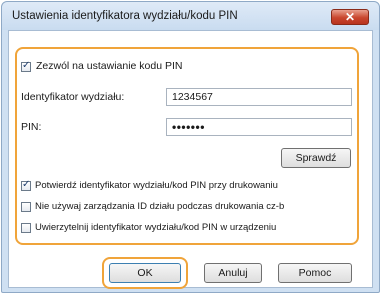 The height and width of the screenshot is (296, 383). What do you see at coordinates (350, 17) in the screenshot?
I see `close-button: ✕` at bounding box center [350, 17].